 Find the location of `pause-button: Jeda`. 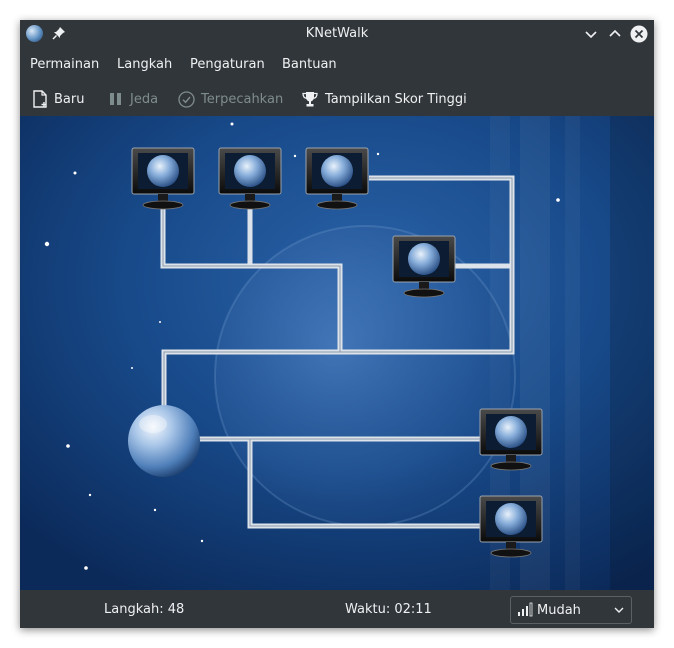

pause-button: Jeda is located at coordinates (133, 99).